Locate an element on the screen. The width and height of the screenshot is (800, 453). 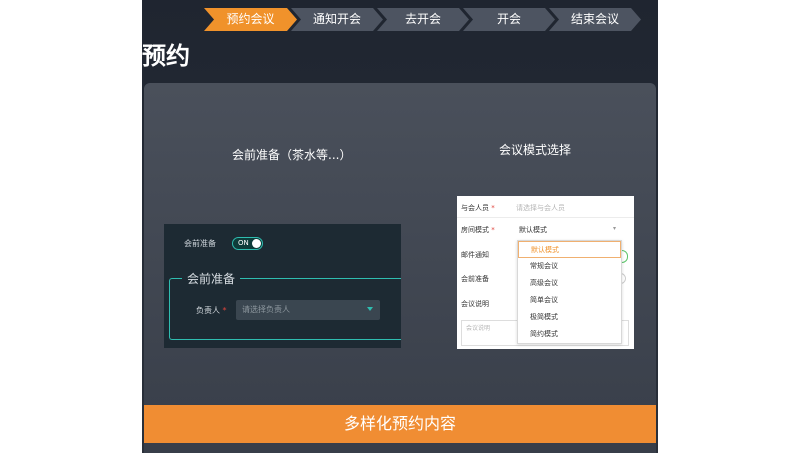
prep-caption: 会前准备（茶水等...） is located at coordinates (292, 155).